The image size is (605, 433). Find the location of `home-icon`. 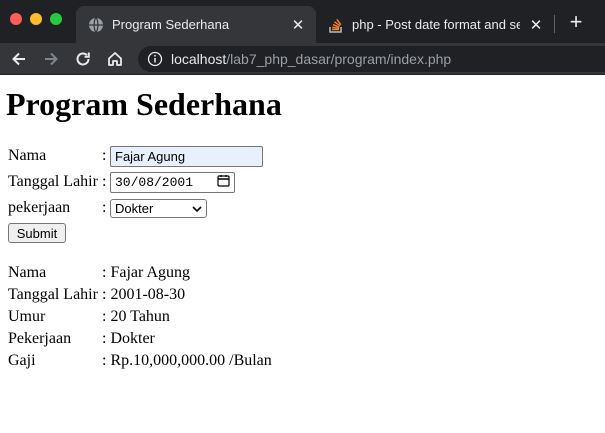

home-icon is located at coordinates (115, 59).